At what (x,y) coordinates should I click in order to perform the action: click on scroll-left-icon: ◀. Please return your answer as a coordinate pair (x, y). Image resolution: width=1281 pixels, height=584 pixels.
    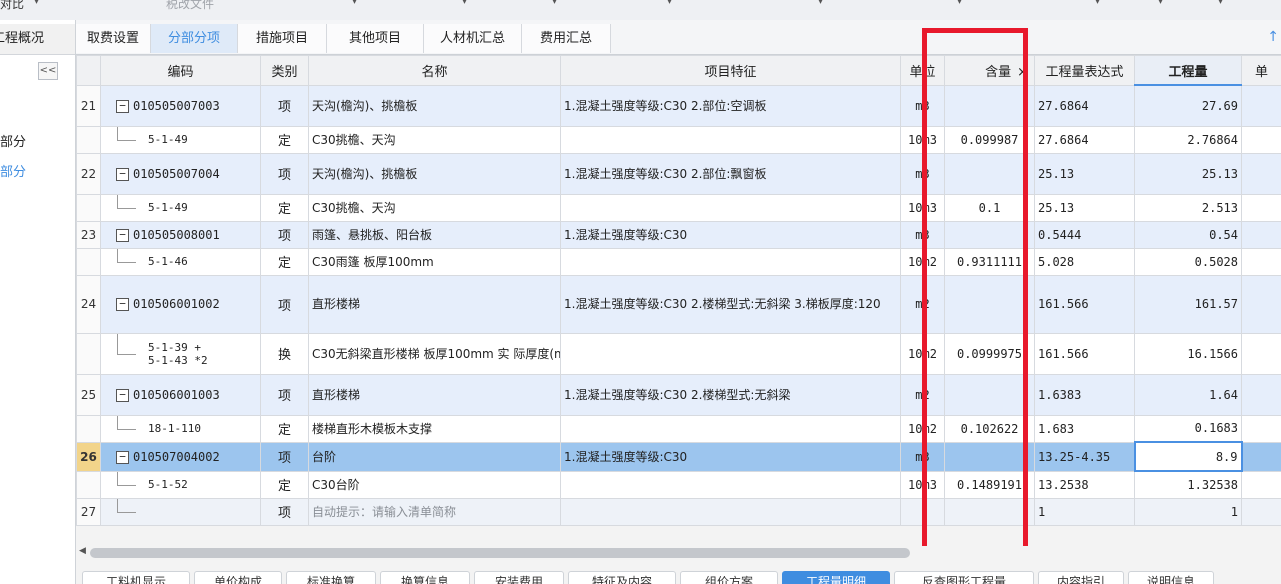
    Looking at the image, I should click on (82, 551).